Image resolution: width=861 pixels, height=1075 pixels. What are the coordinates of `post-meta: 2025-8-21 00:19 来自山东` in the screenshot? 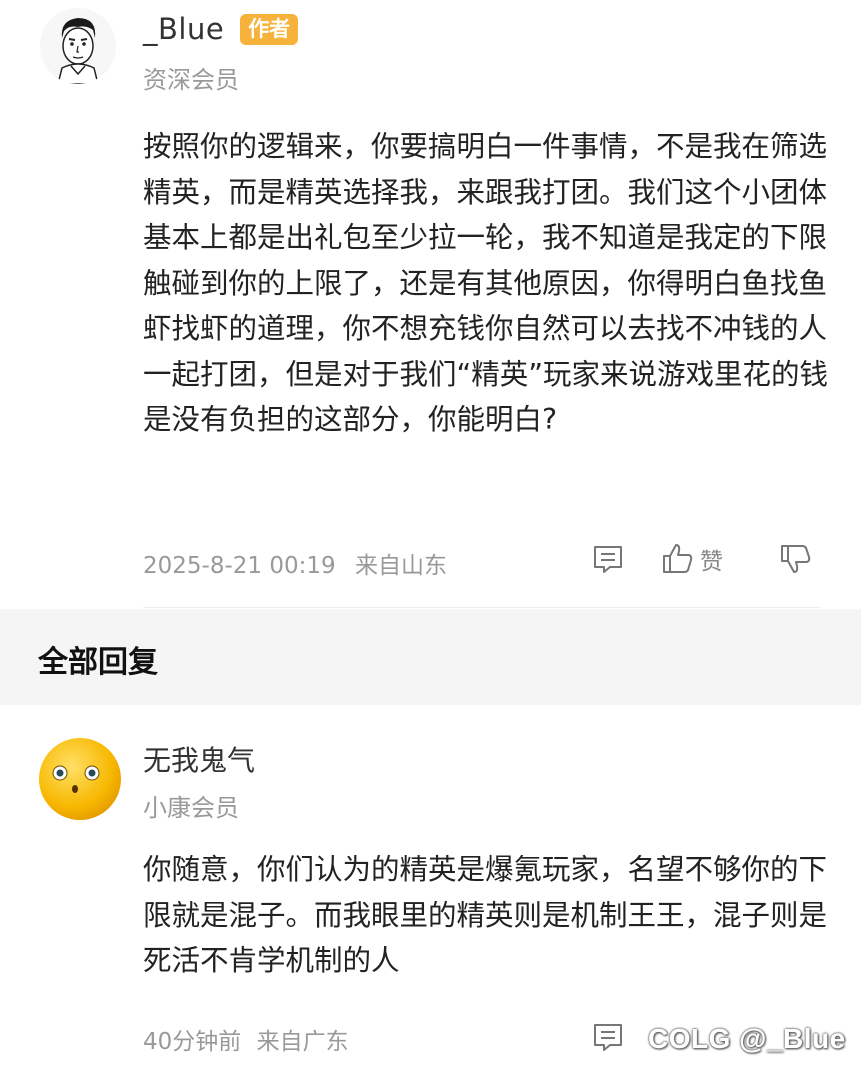 It's located at (295, 563).